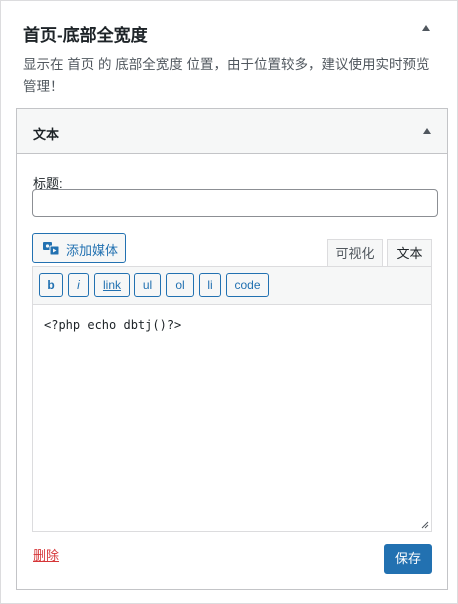  I want to click on widget-title: 文本, so click(46, 134).